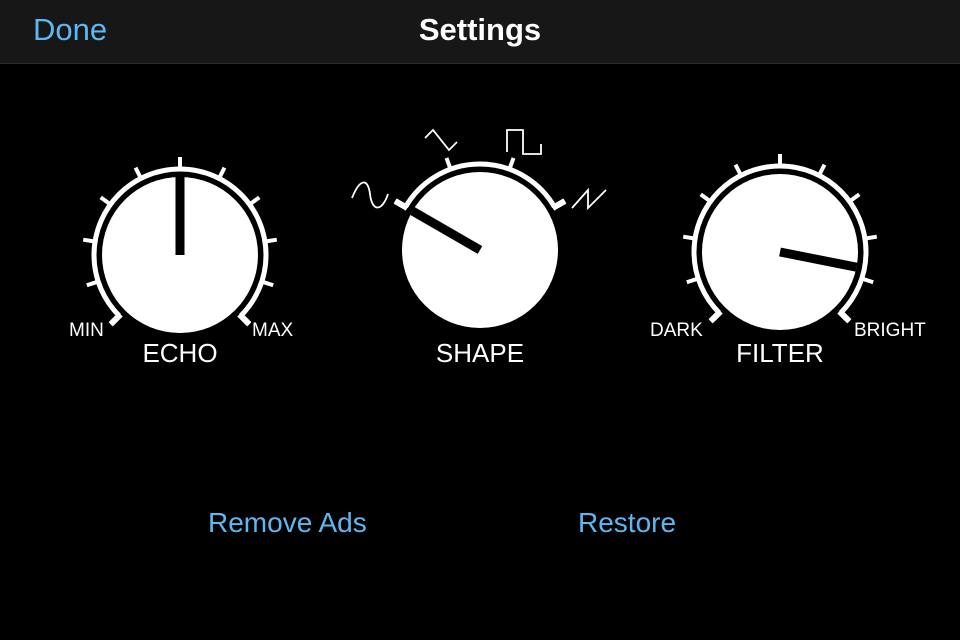 The image size is (960, 640). Describe the element at coordinates (589, 199) in the screenshot. I see `sawtooth-wave-icon` at that location.